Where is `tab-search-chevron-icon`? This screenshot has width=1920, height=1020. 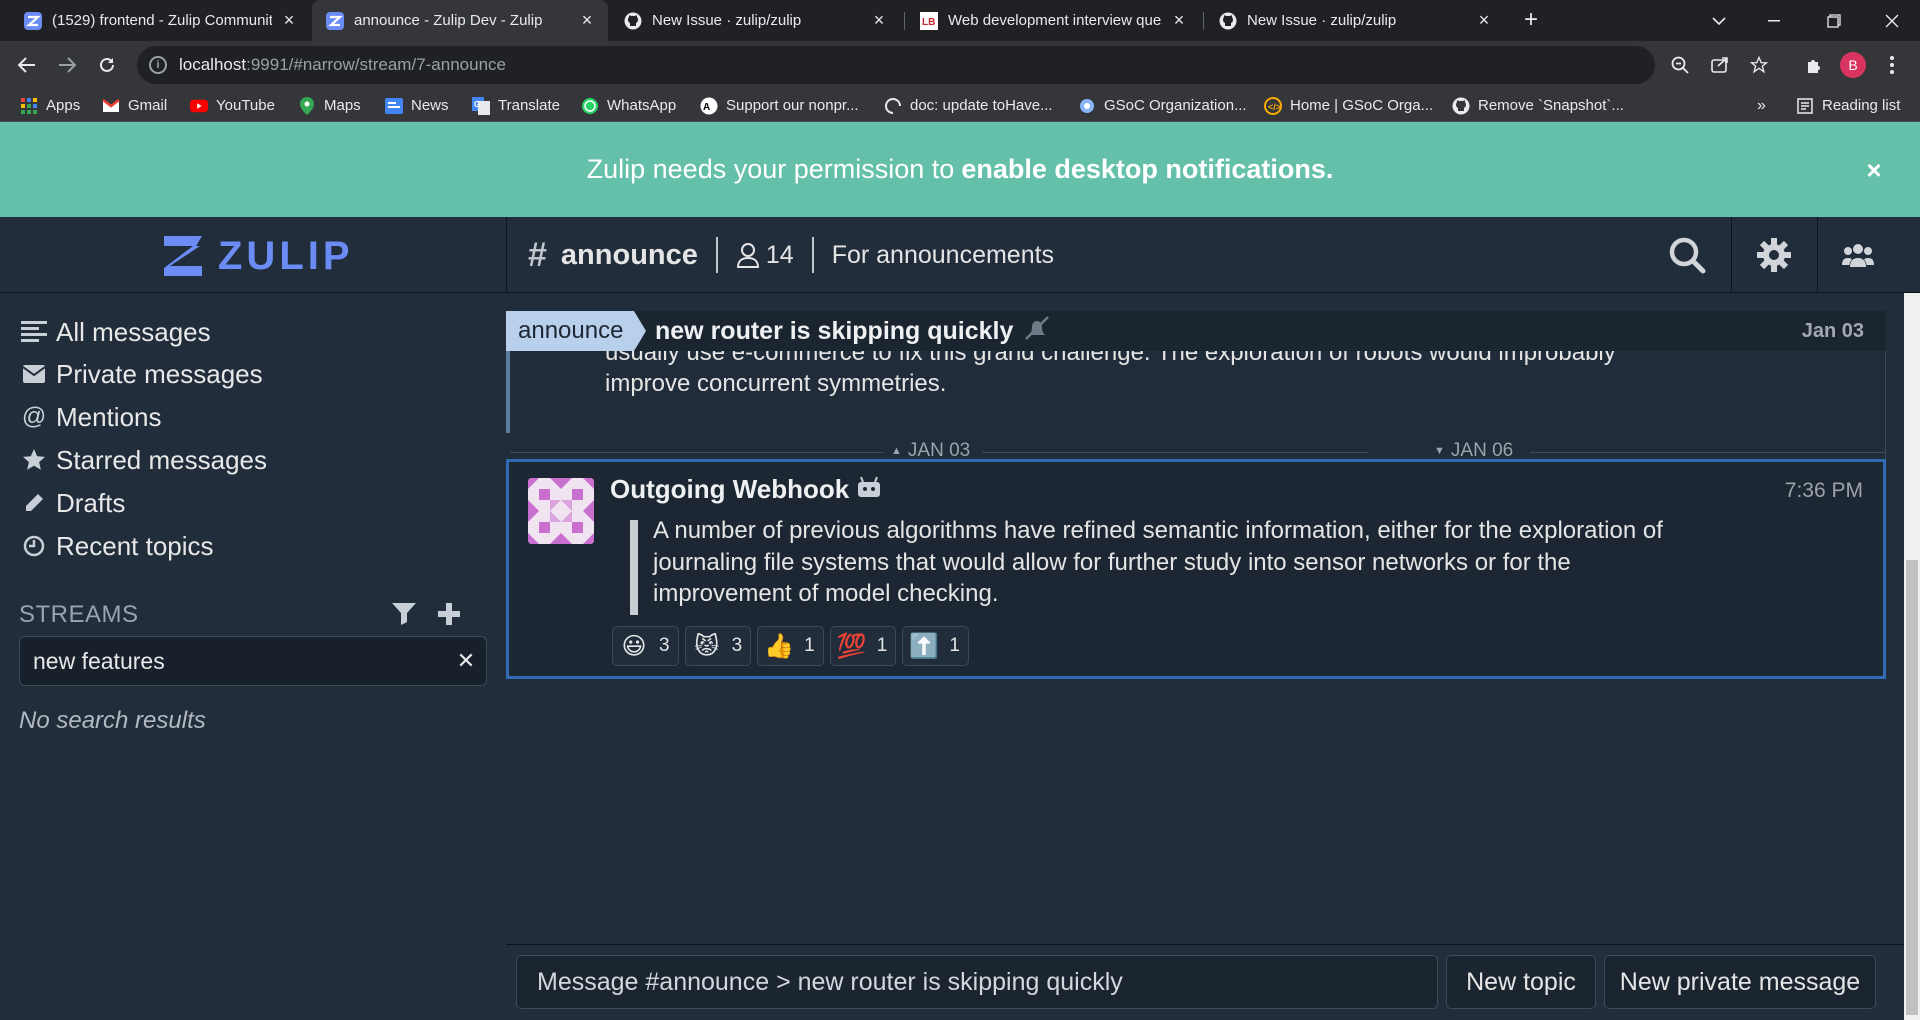
tab-search-chevron-icon is located at coordinates (1719, 20).